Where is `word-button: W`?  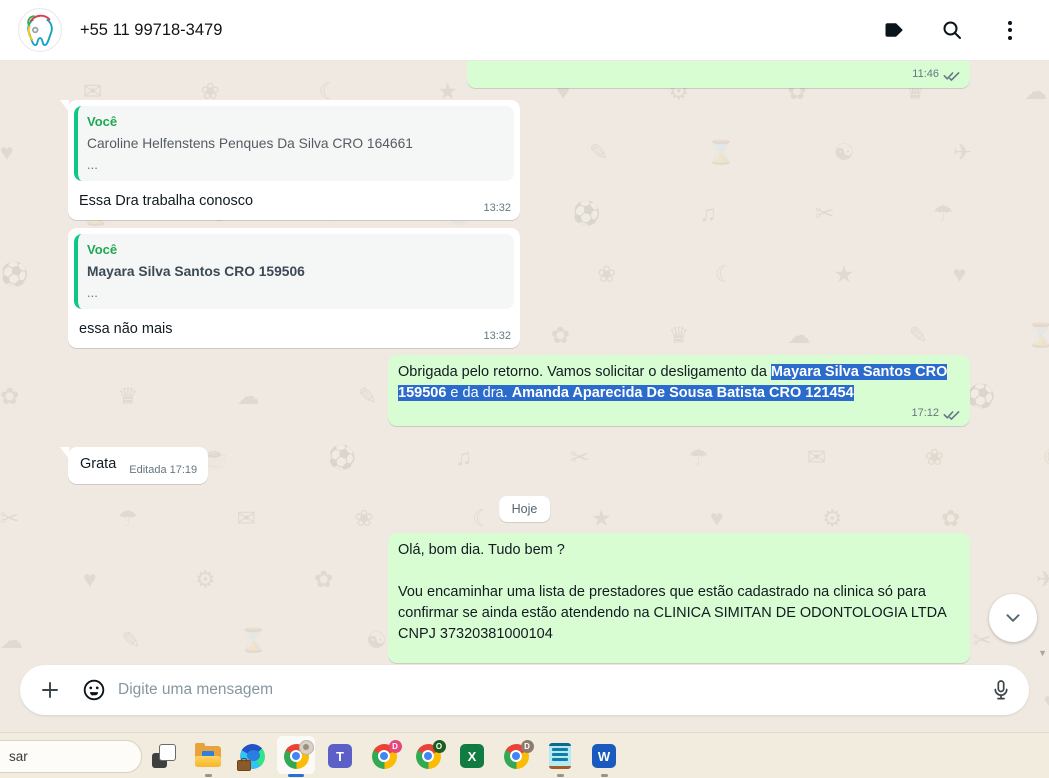 word-button: W is located at coordinates (604, 755).